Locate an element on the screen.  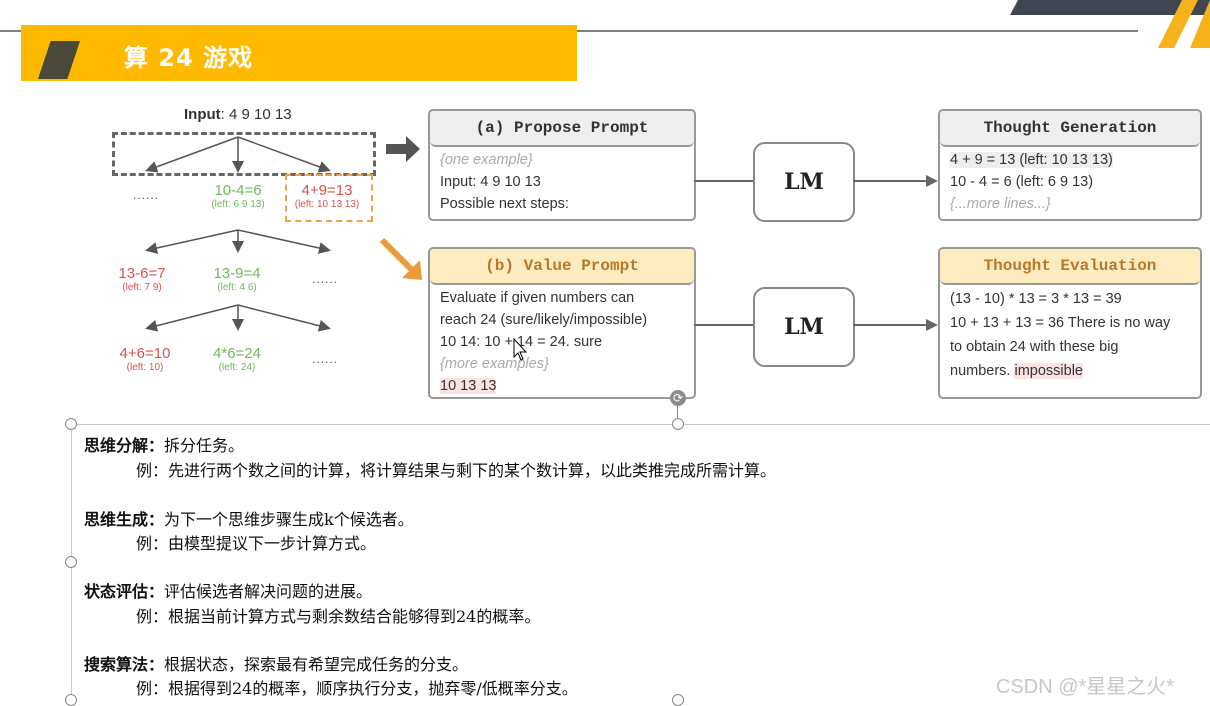
note-item: 思维分解：拆分任务。 is located at coordinates (164, 444).